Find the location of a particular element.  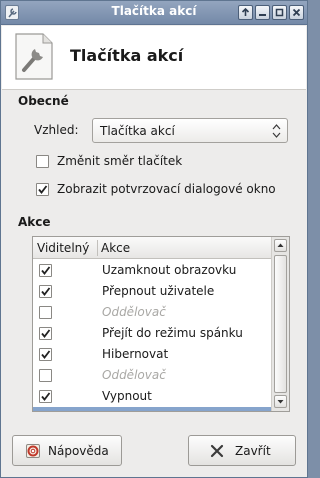

dialog-header: Tlačítka akcí is located at coordinates (154, 58).